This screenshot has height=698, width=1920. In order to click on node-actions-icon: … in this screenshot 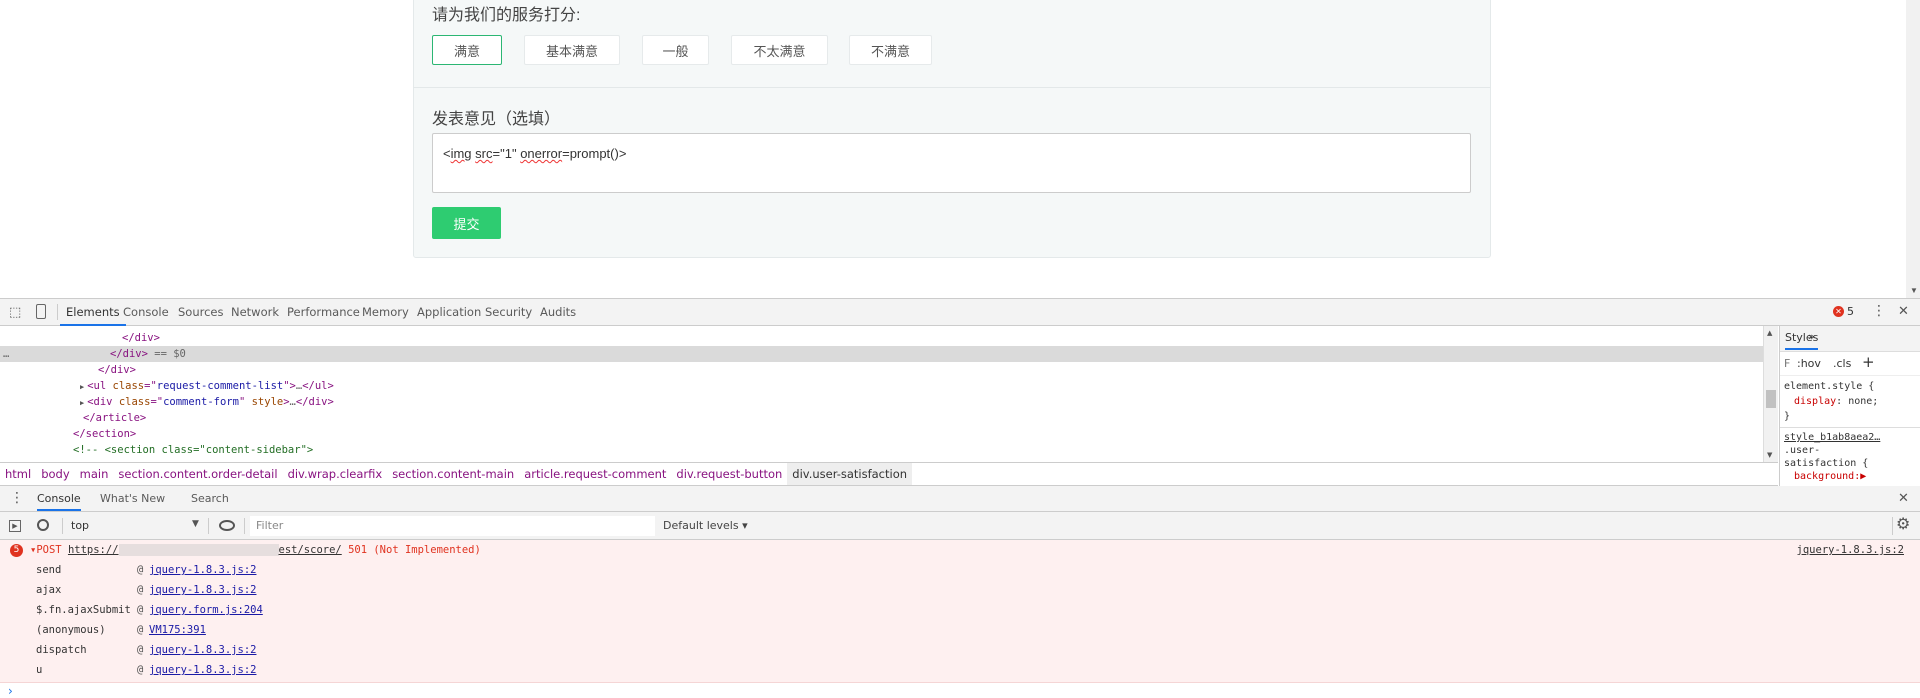, I will do `click(6, 354)`.